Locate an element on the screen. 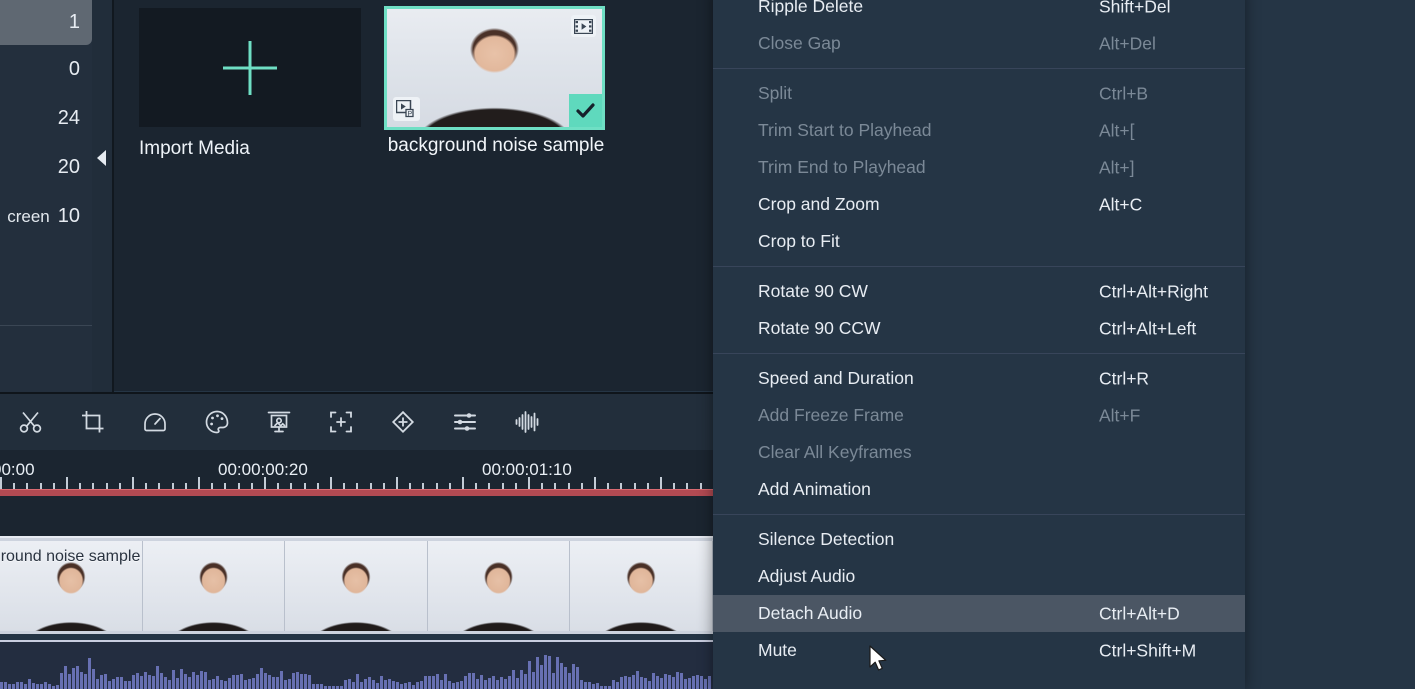  audio-tool-button is located at coordinates (527, 422).